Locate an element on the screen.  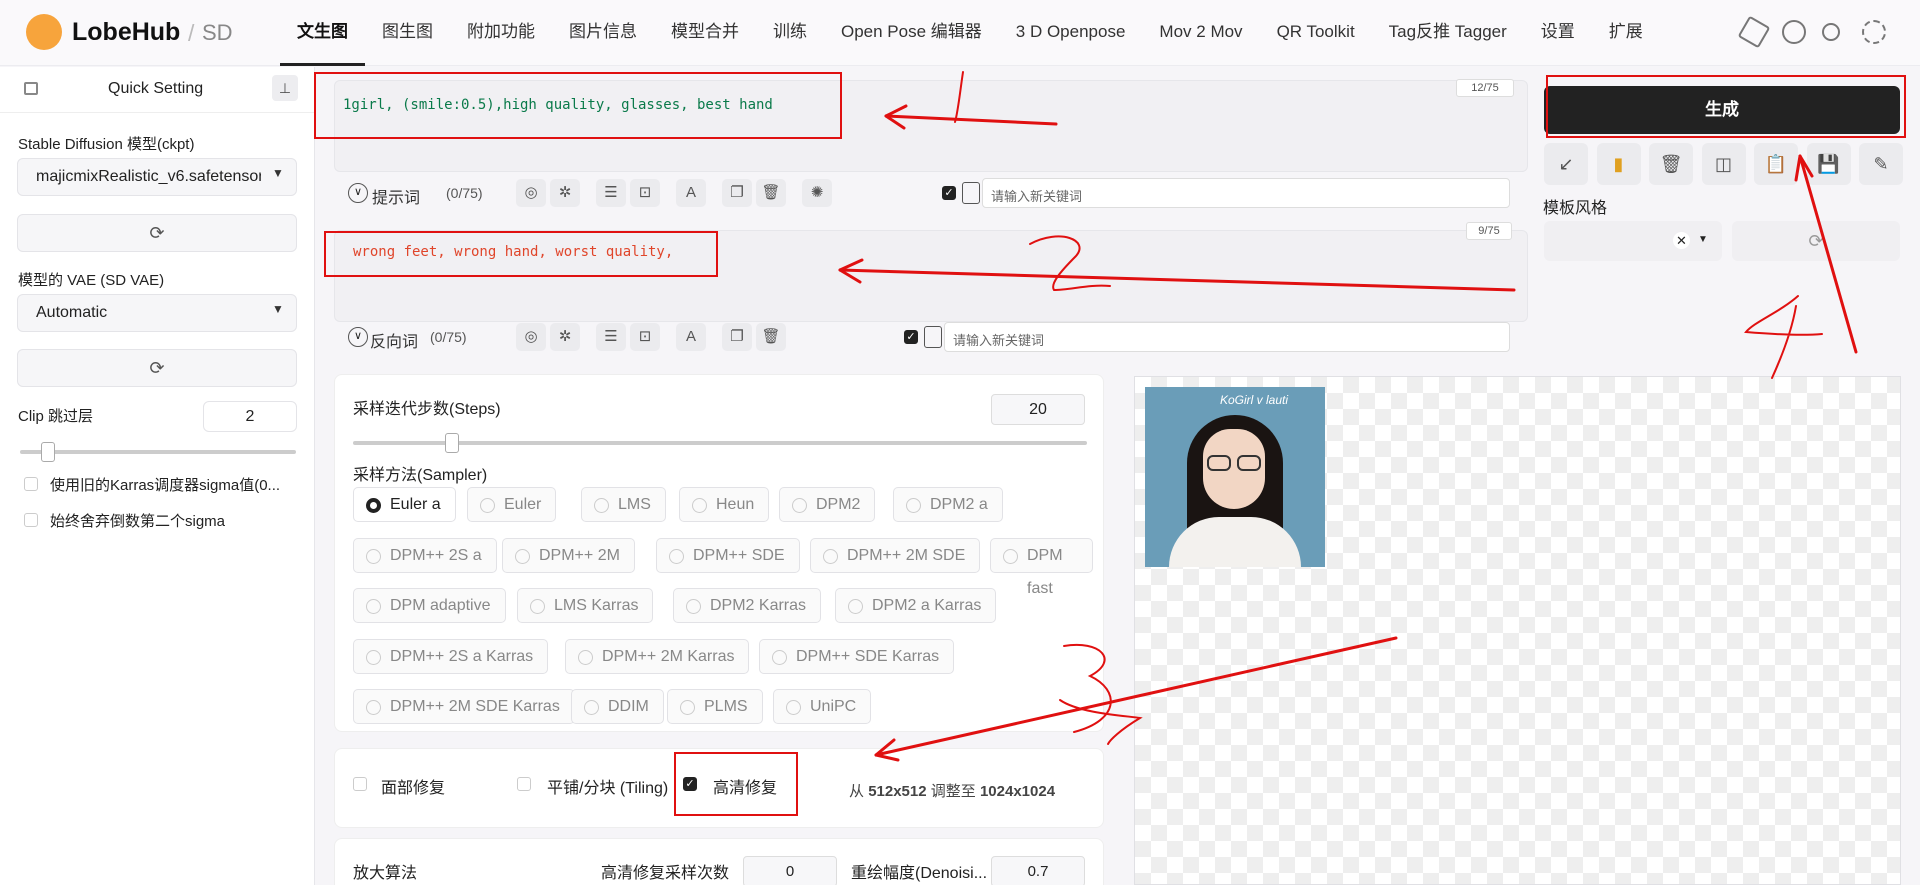
karras-sigma-checkbox is located at coordinates (31, 484).